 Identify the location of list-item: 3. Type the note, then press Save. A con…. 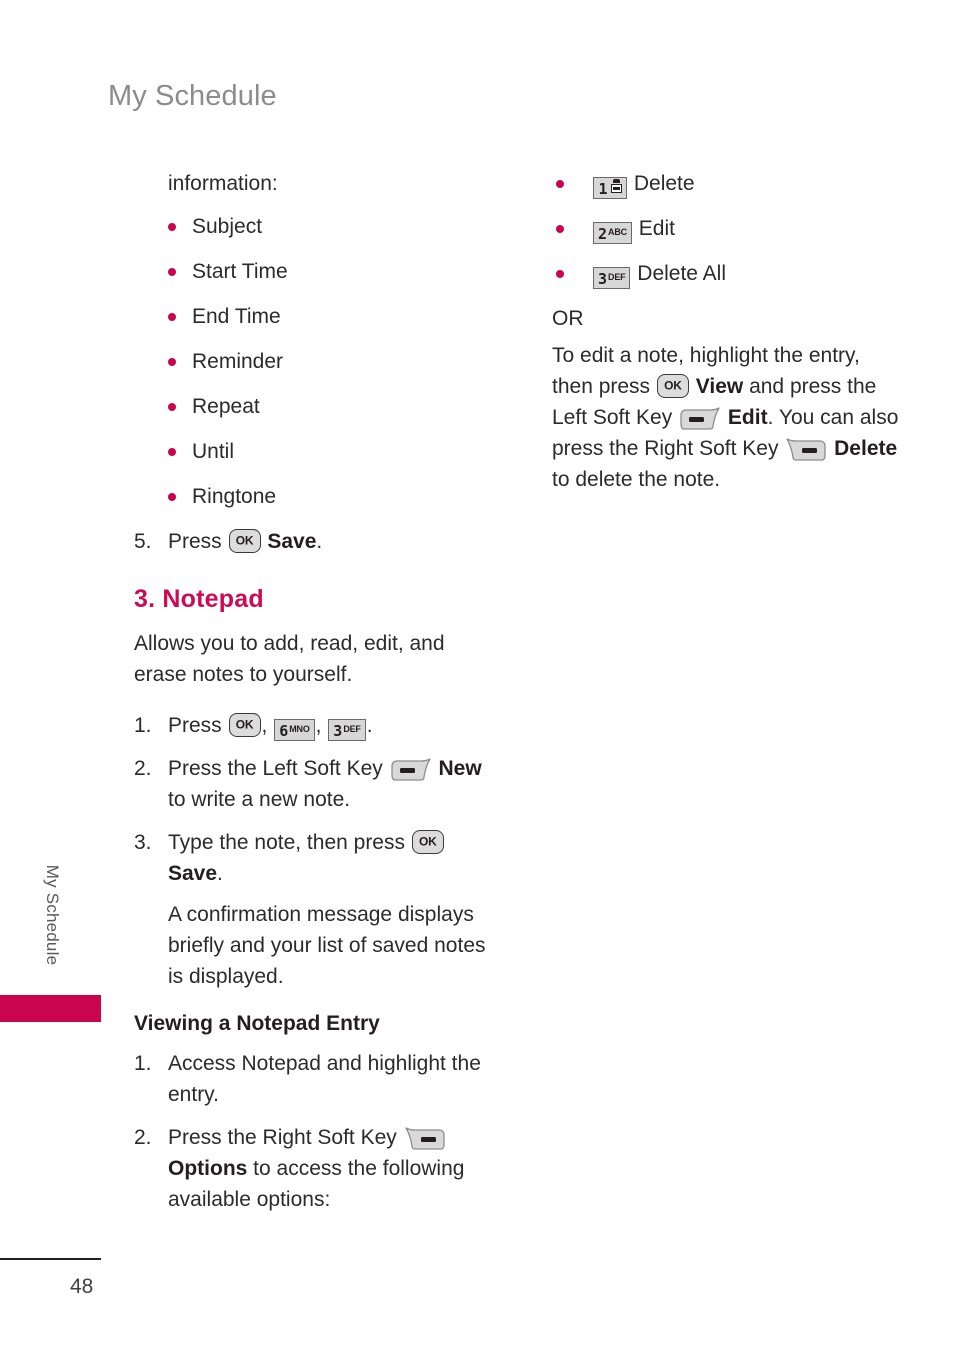
(310, 909).